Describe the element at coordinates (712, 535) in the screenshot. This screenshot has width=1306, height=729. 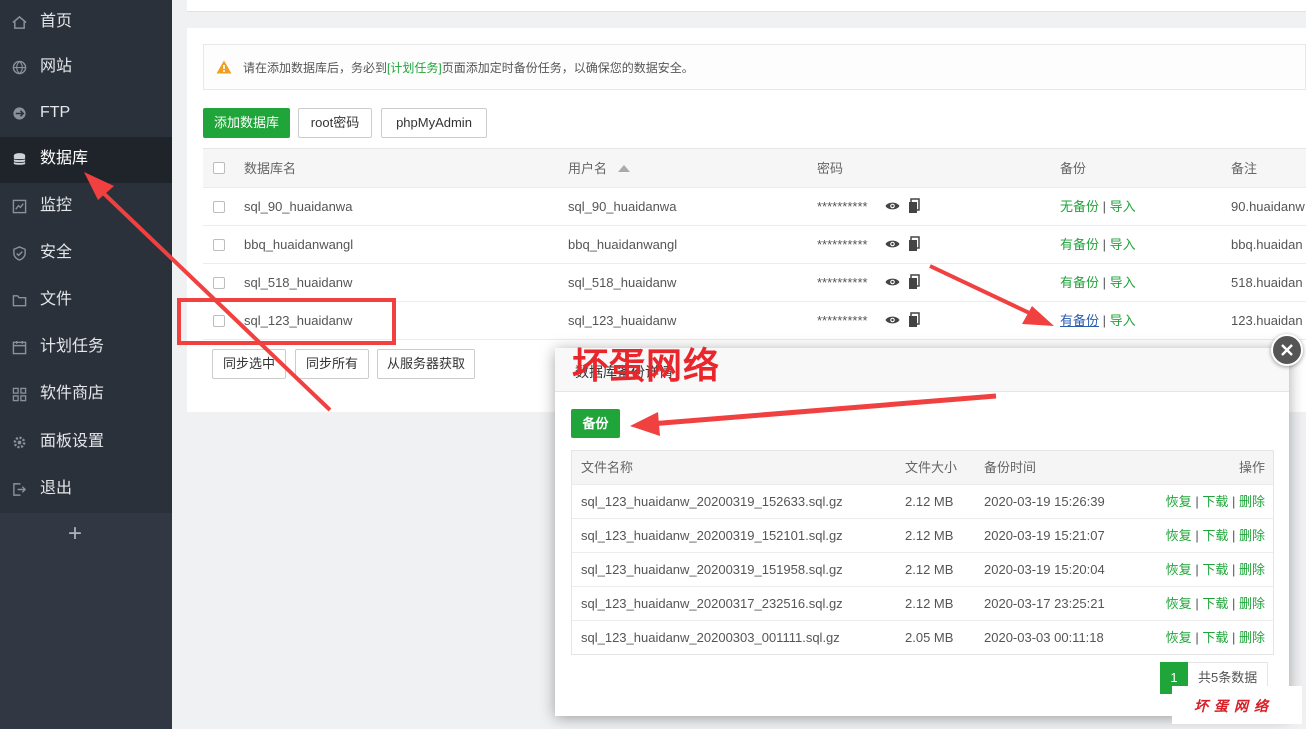
I see `backup-filename: sql_123_huaidanw_20200319_152101.sql.gz` at that location.